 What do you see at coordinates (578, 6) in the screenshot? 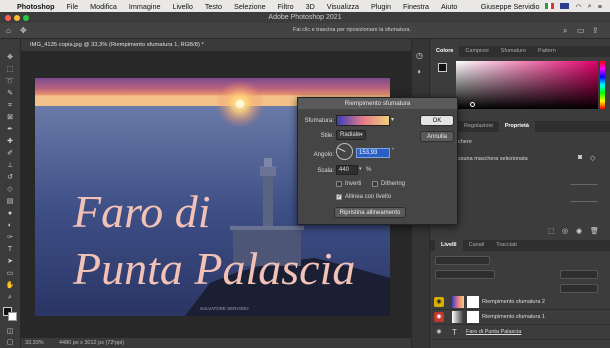
I see `wifi-icon: ◠` at bounding box center [578, 6].